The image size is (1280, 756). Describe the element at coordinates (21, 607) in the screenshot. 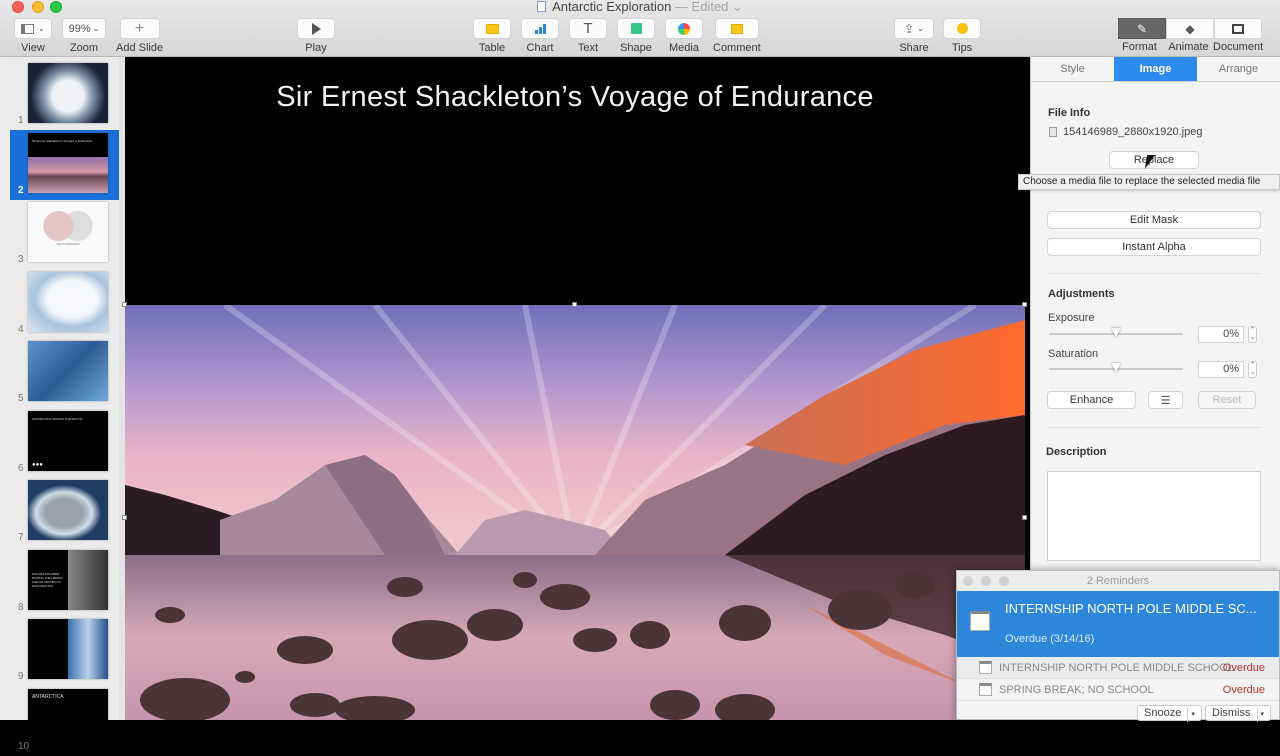

I see `slide-number: 8` at that location.